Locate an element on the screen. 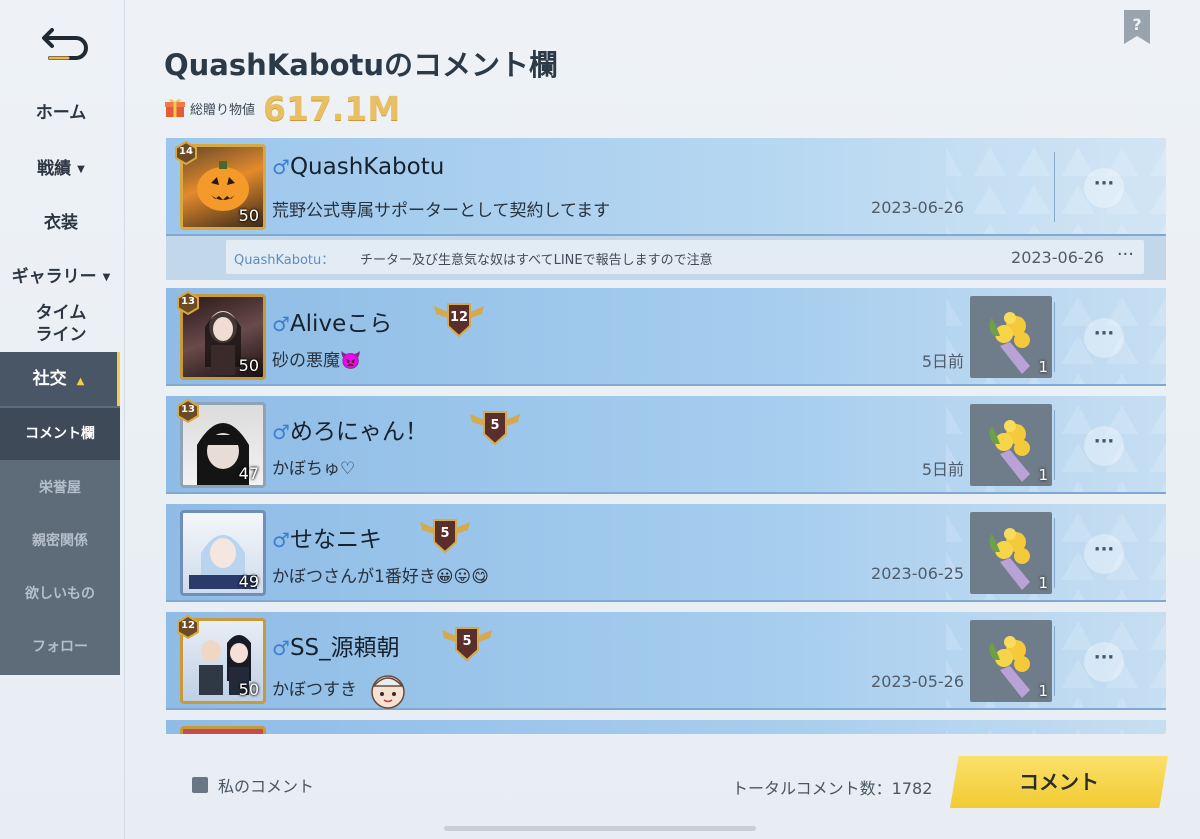 This screenshot has height=839, width=1200. nav-social: 社交 ▲ is located at coordinates (60, 379).